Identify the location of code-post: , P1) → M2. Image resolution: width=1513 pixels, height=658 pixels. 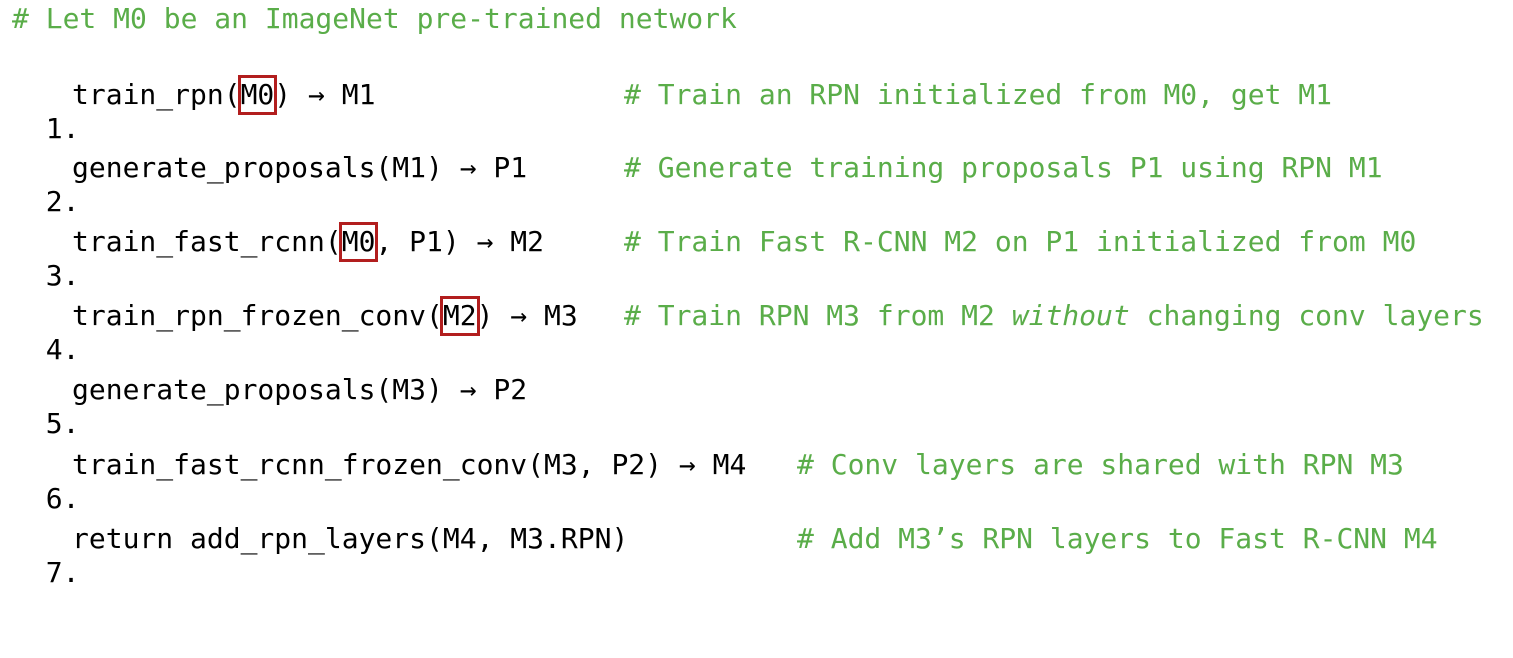
(460, 241).